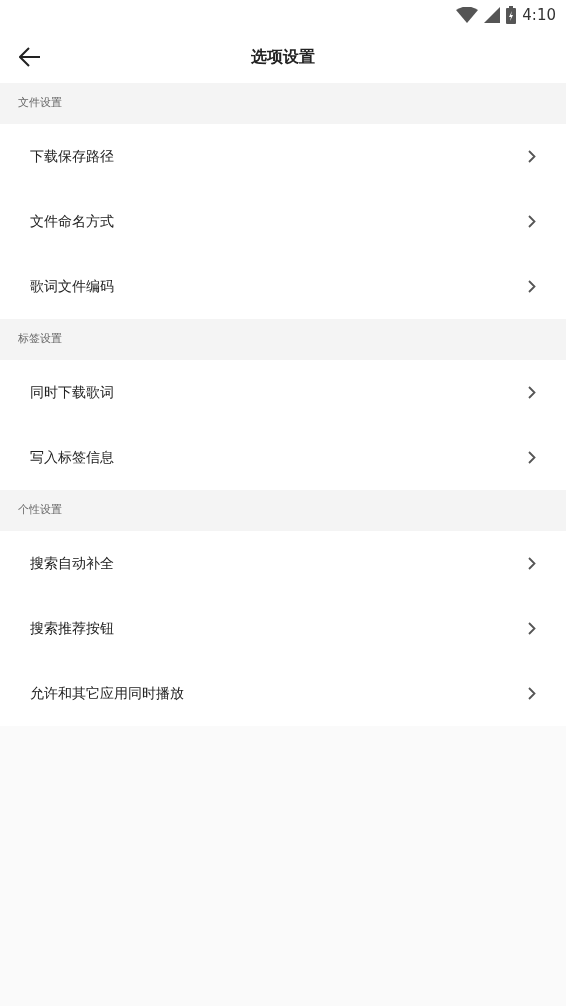 Image resolution: width=566 pixels, height=1006 pixels. I want to click on row-label: 搜索自动补全, so click(72, 563).